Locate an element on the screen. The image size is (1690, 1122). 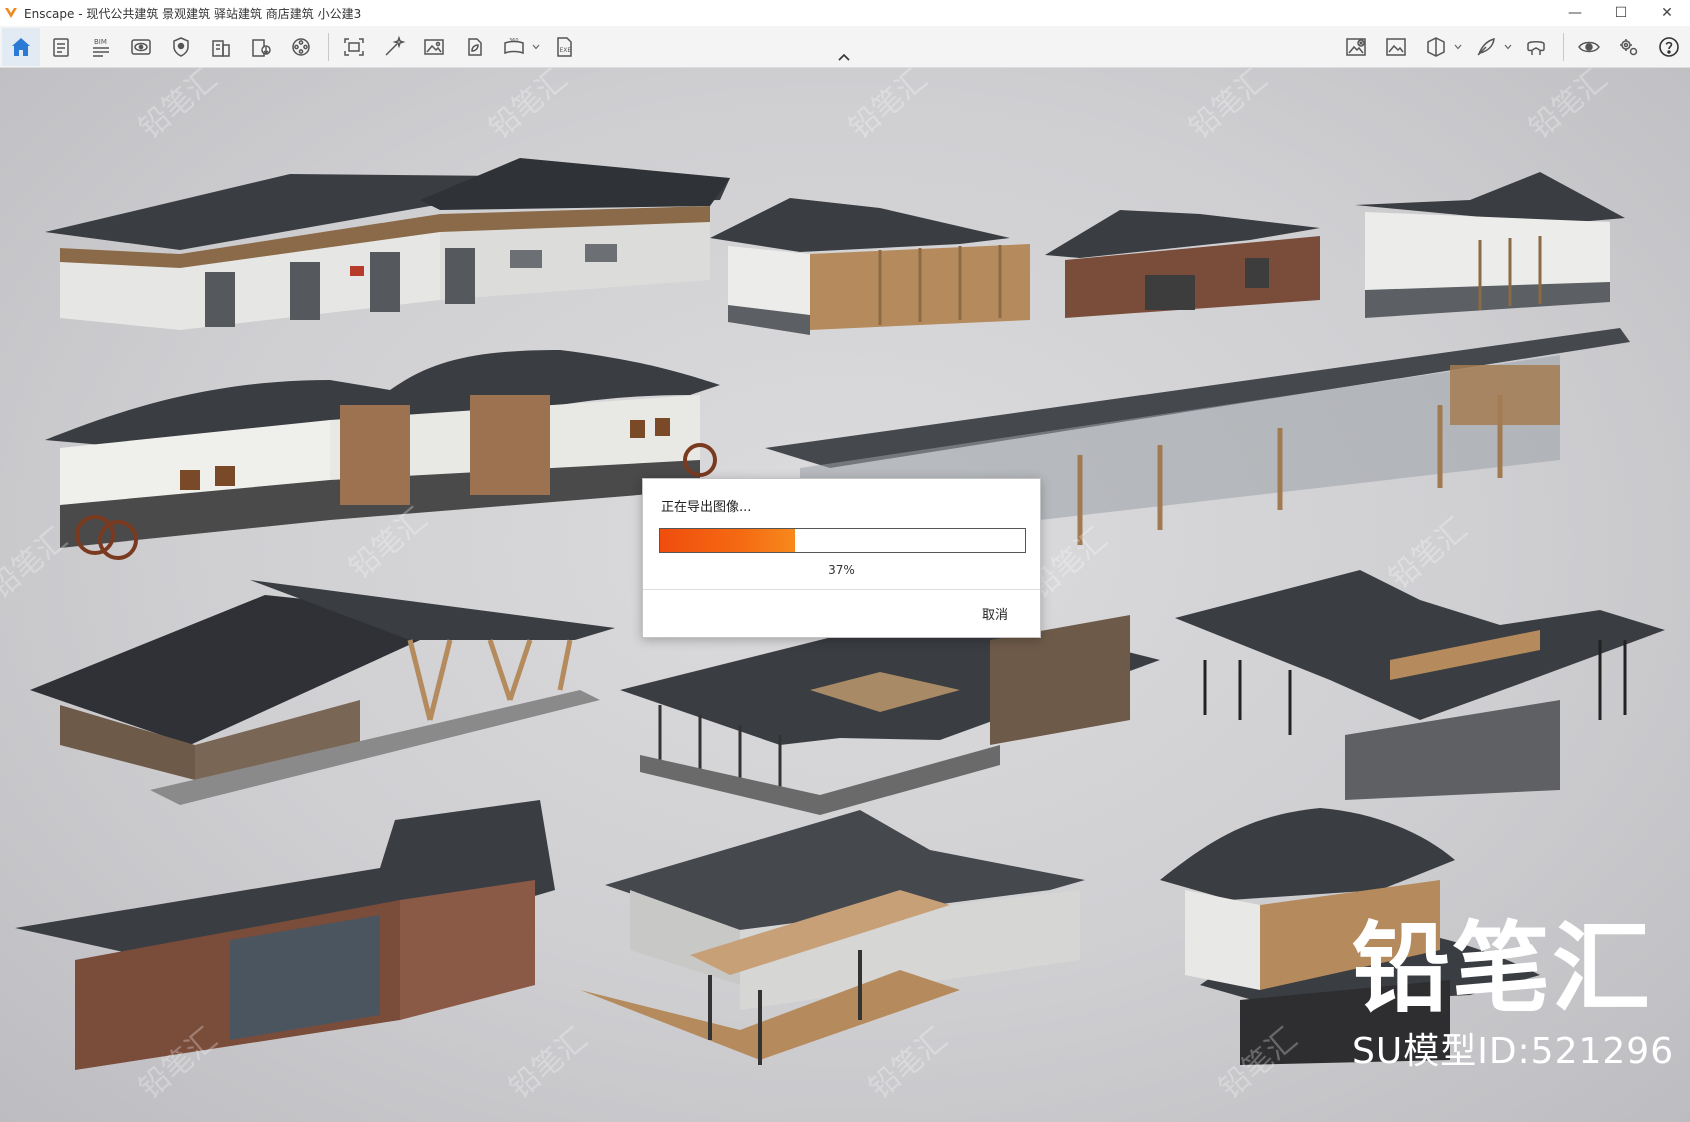
load-image-button is located at coordinates (434, 47).